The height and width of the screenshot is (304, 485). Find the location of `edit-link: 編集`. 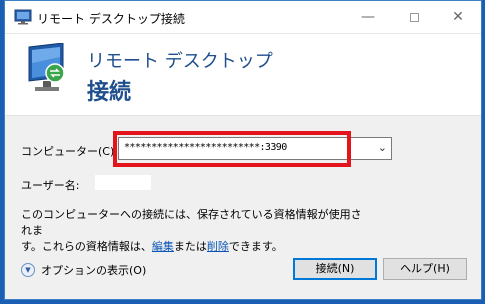

edit-link: 編集 is located at coordinates (163, 246).